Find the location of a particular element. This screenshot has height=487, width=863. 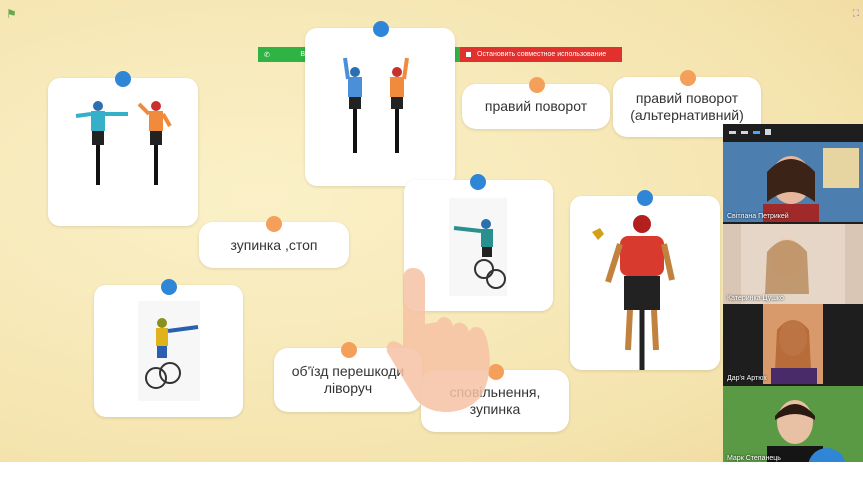

cyclists-illustration is located at coordinates (123, 143).